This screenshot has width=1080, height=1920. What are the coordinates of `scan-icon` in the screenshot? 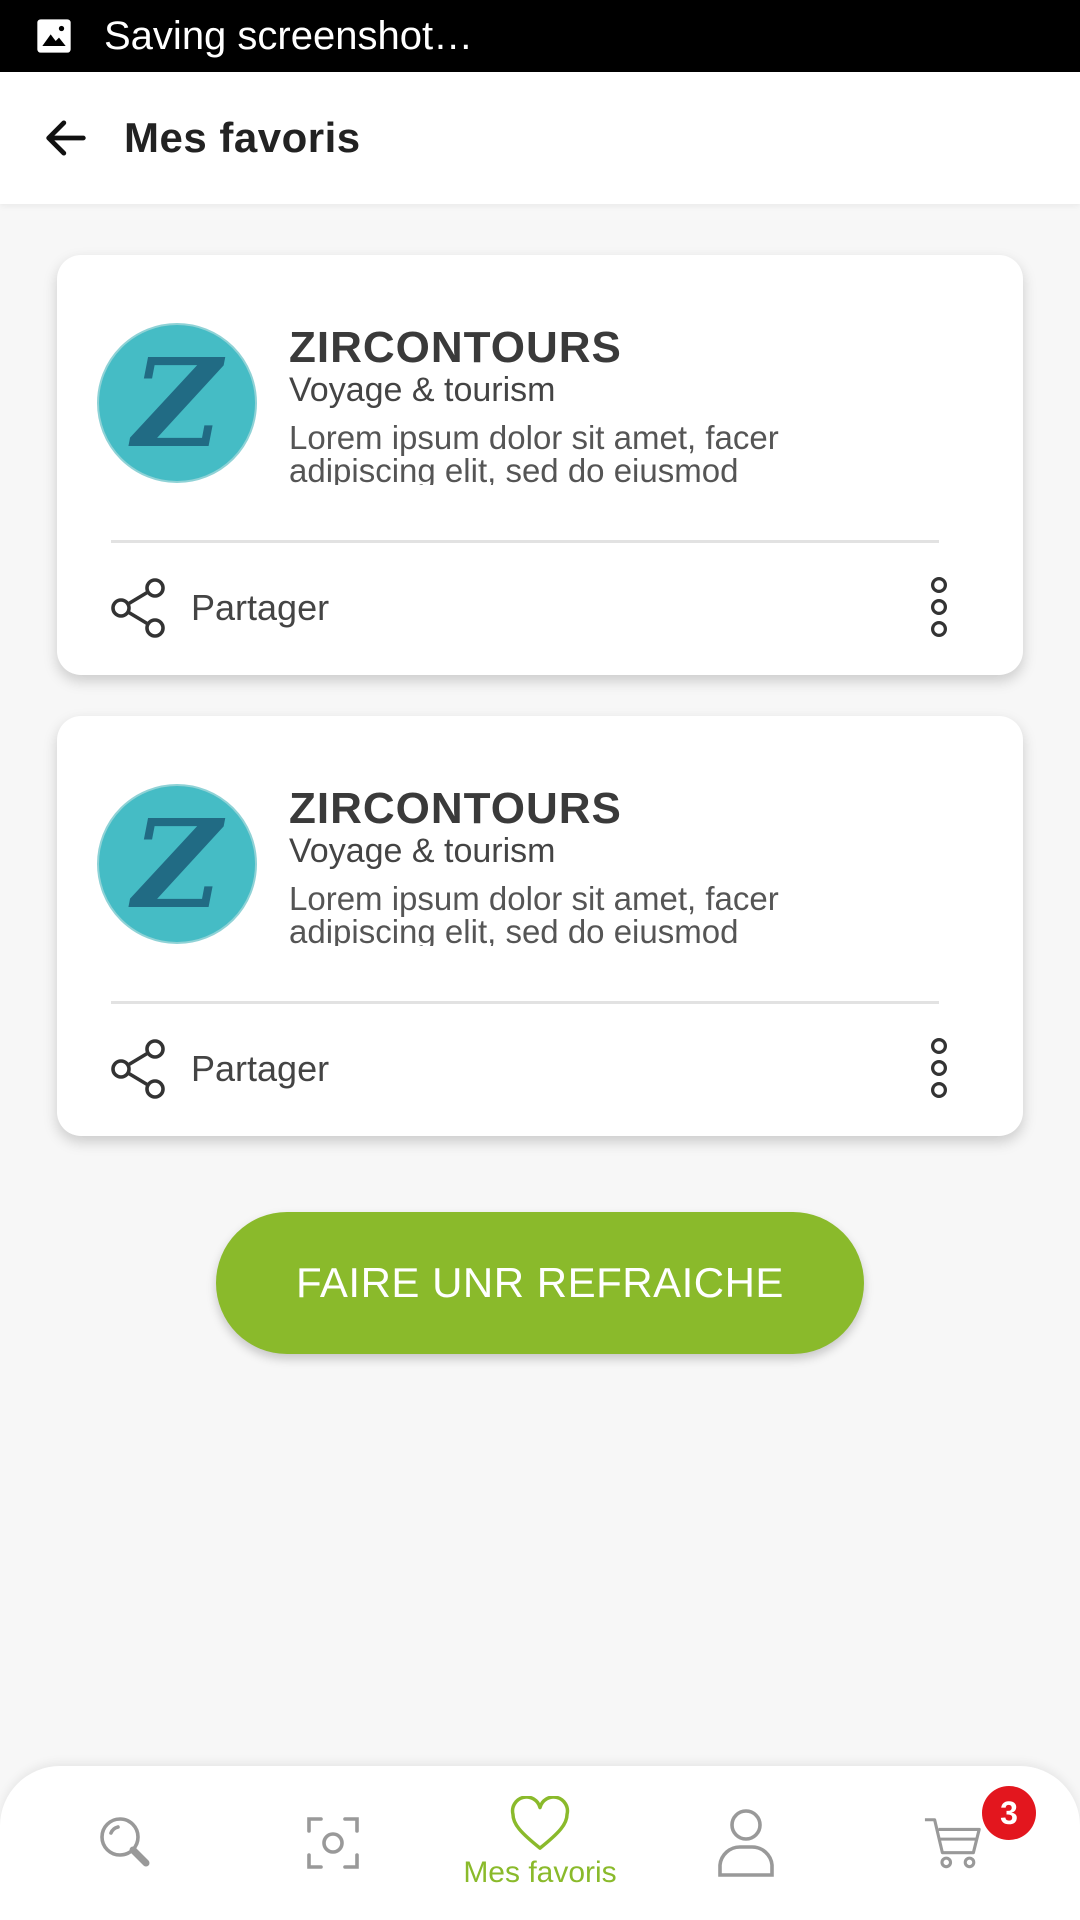 It's located at (333, 1843).